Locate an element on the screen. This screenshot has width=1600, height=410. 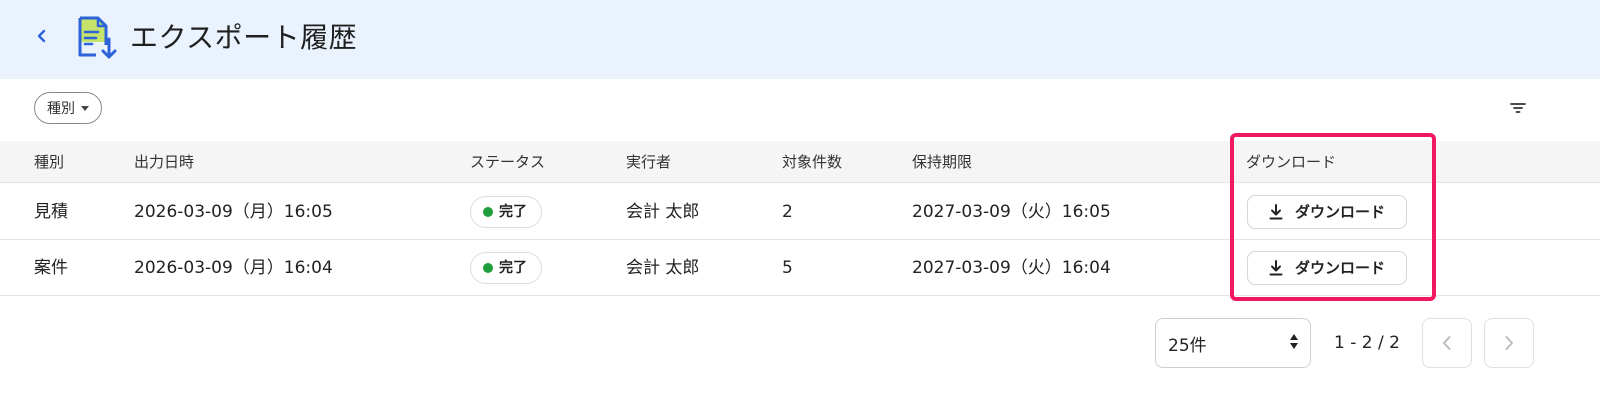
type-filter-chip: 種別 is located at coordinates (68, 108).